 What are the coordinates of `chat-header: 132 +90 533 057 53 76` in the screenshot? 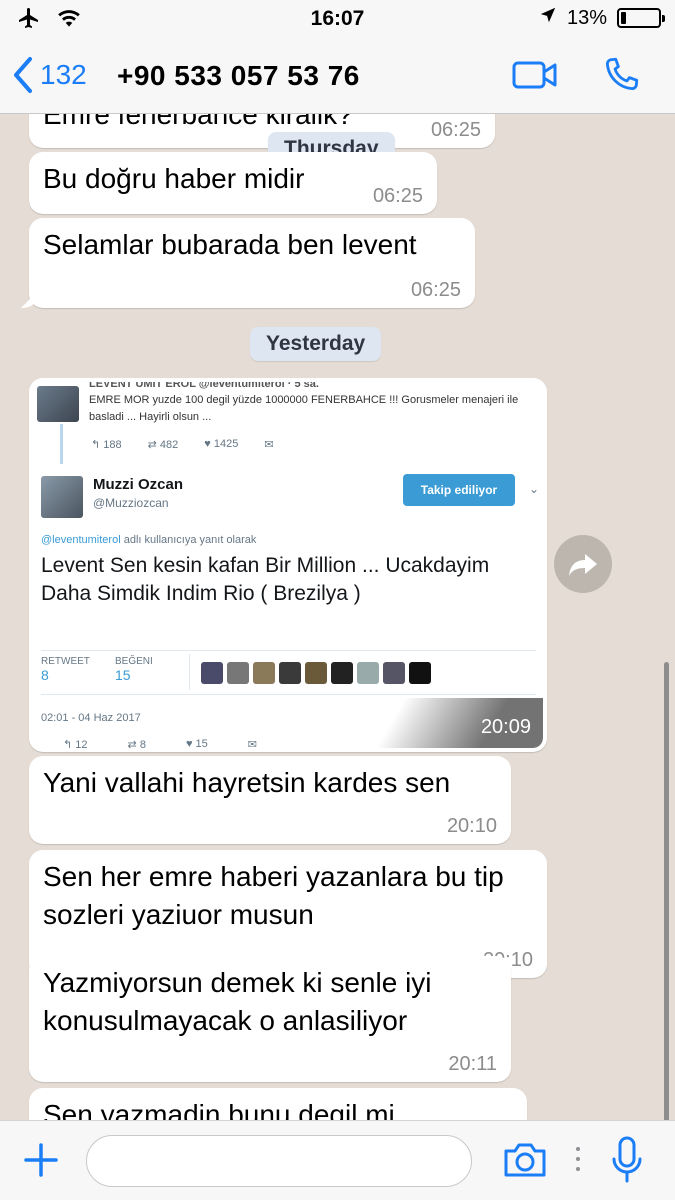 It's located at (337, 77).